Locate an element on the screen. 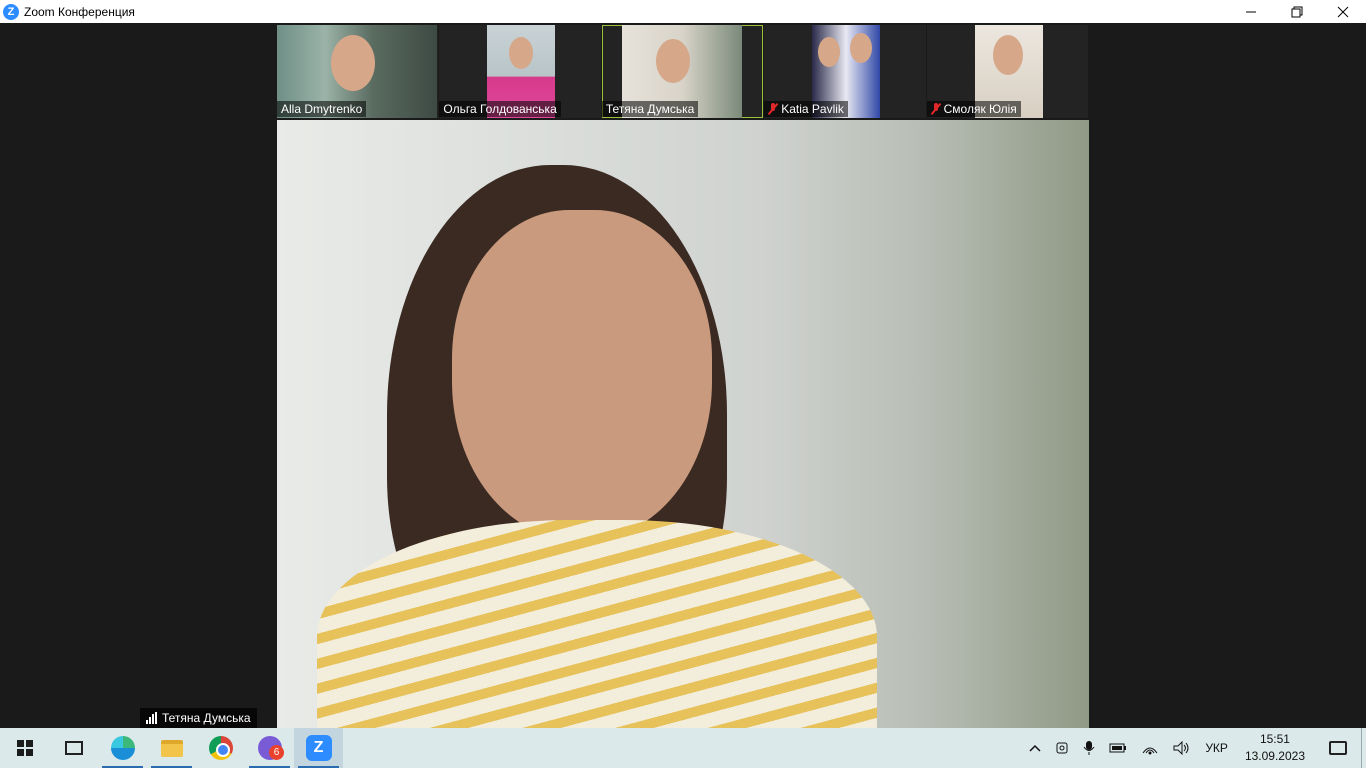 The height and width of the screenshot is (768, 1366). close-icon is located at coordinates (1343, 11).